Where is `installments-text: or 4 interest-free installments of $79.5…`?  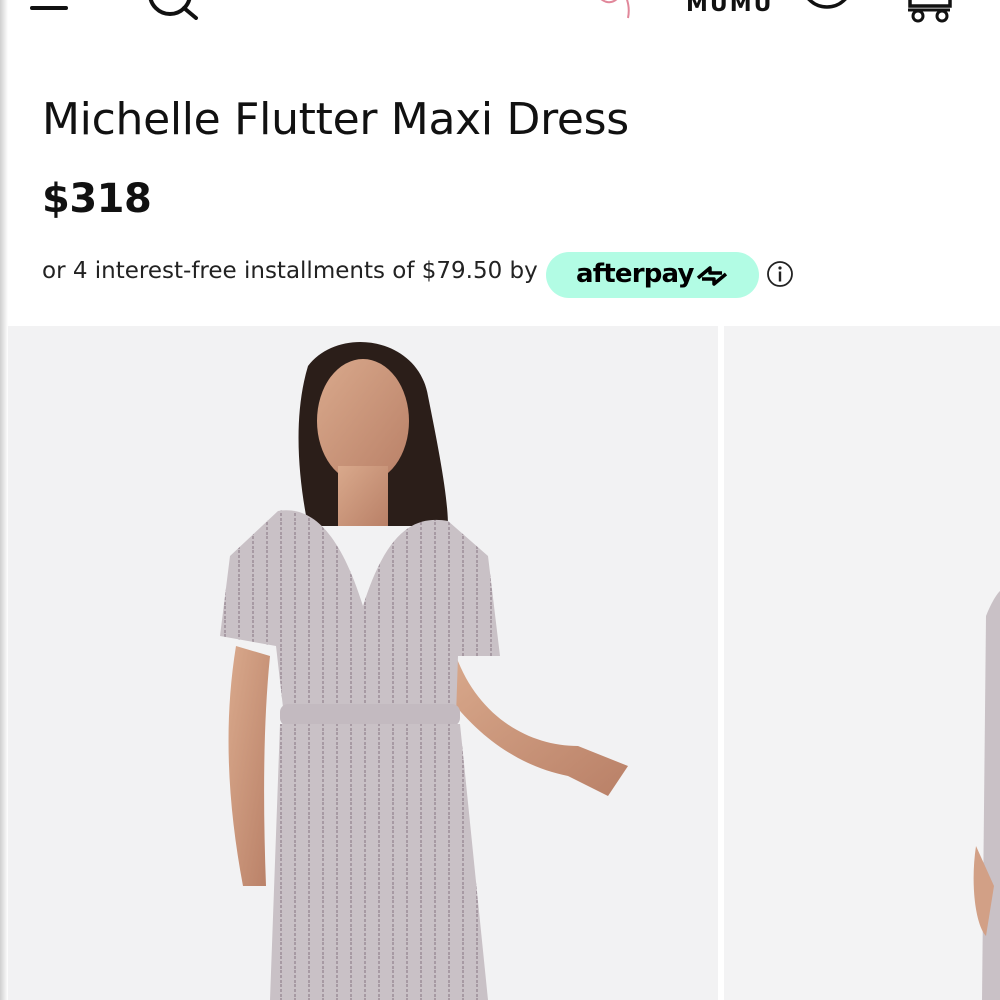
installments-text: or 4 interest-free installments of $79.5… is located at coordinates (290, 271).